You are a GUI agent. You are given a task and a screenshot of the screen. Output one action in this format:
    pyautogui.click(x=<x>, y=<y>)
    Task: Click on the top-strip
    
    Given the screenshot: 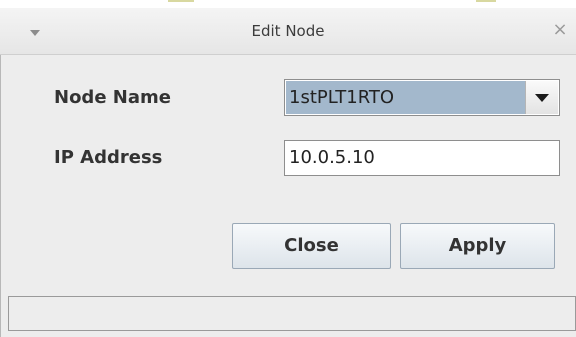 What is the action you would take?
    pyautogui.click(x=288, y=4)
    